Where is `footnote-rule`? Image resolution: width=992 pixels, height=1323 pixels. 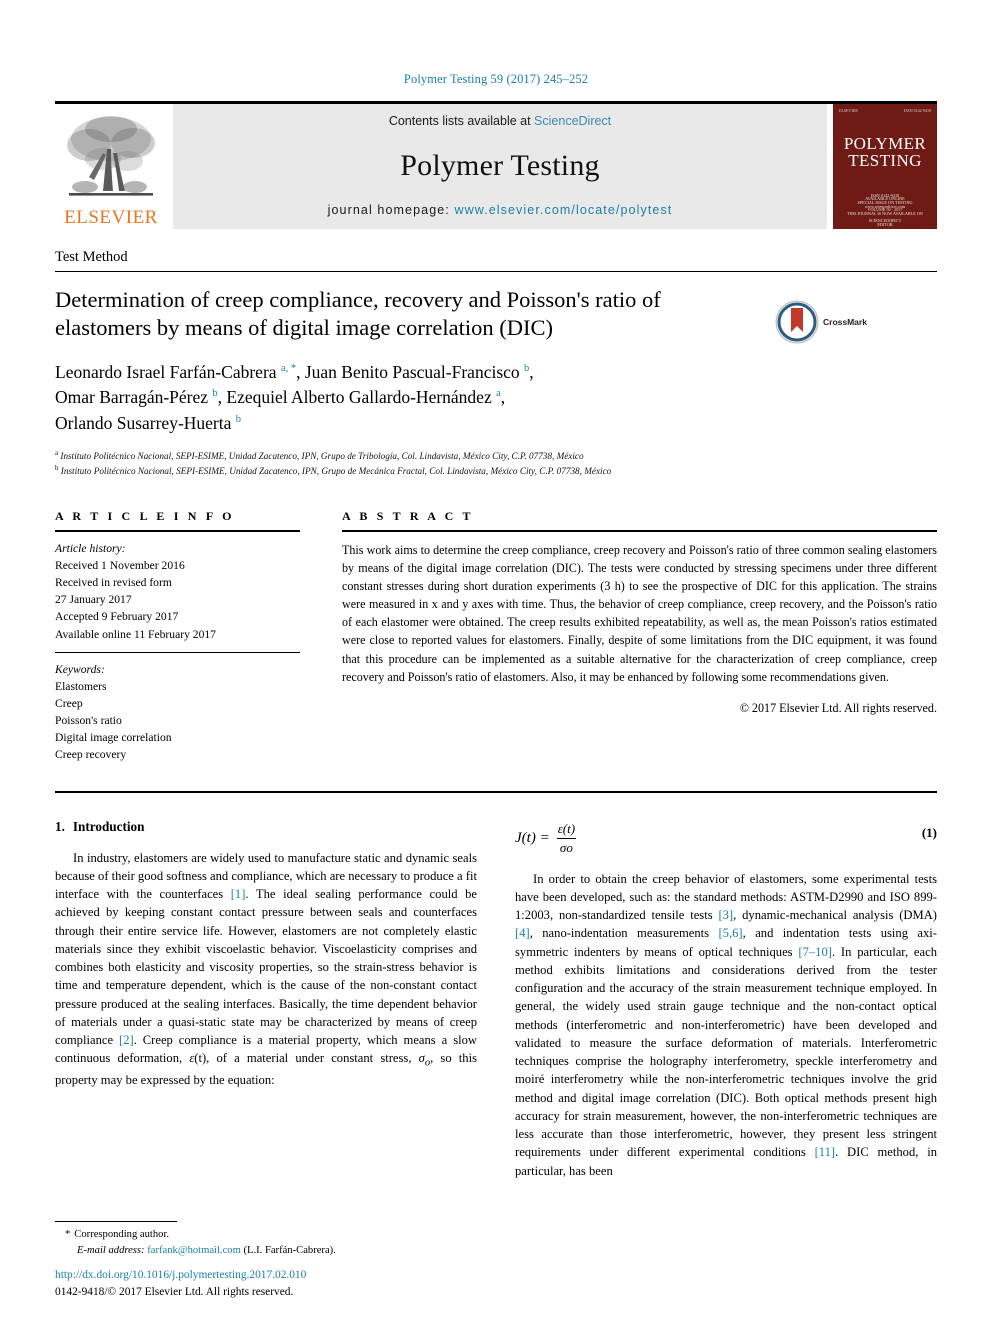 footnote-rule is located at coordinates (116, 1222).